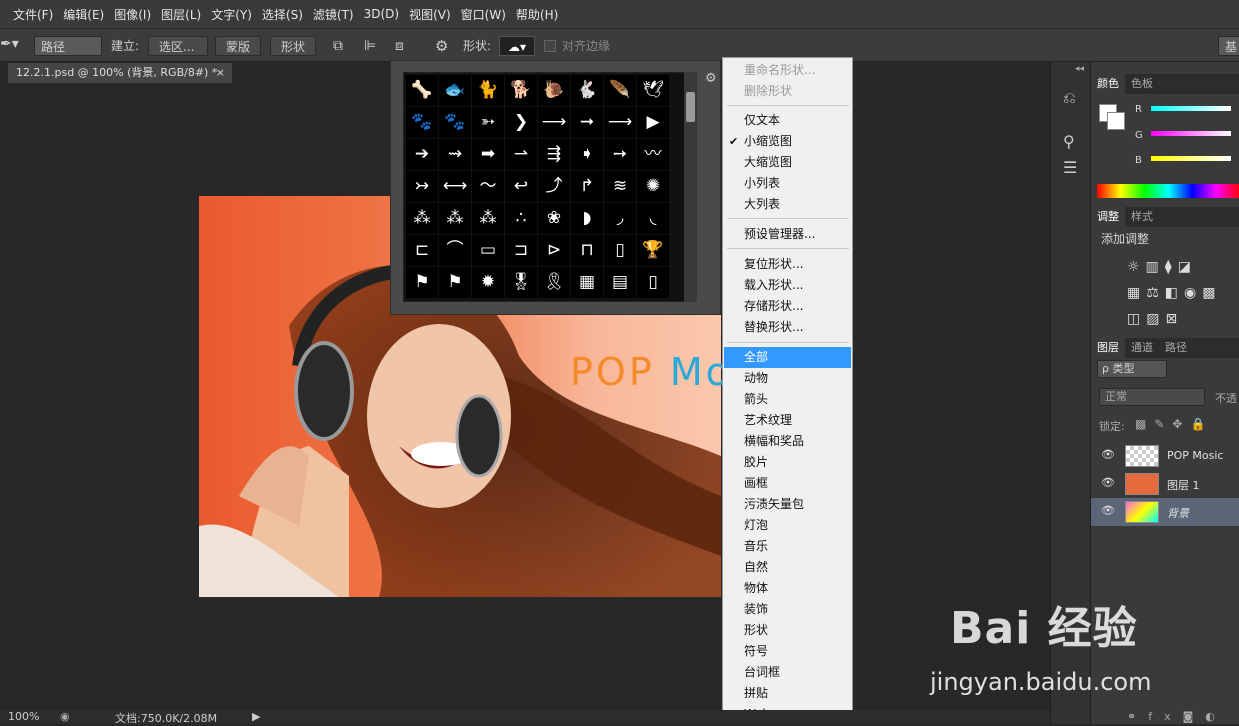 This screenshot has height=726, width=1239. Describe the element at coordinates (1142, 84) in the screenshot. I see `tab-swatches: 色板` at that location.